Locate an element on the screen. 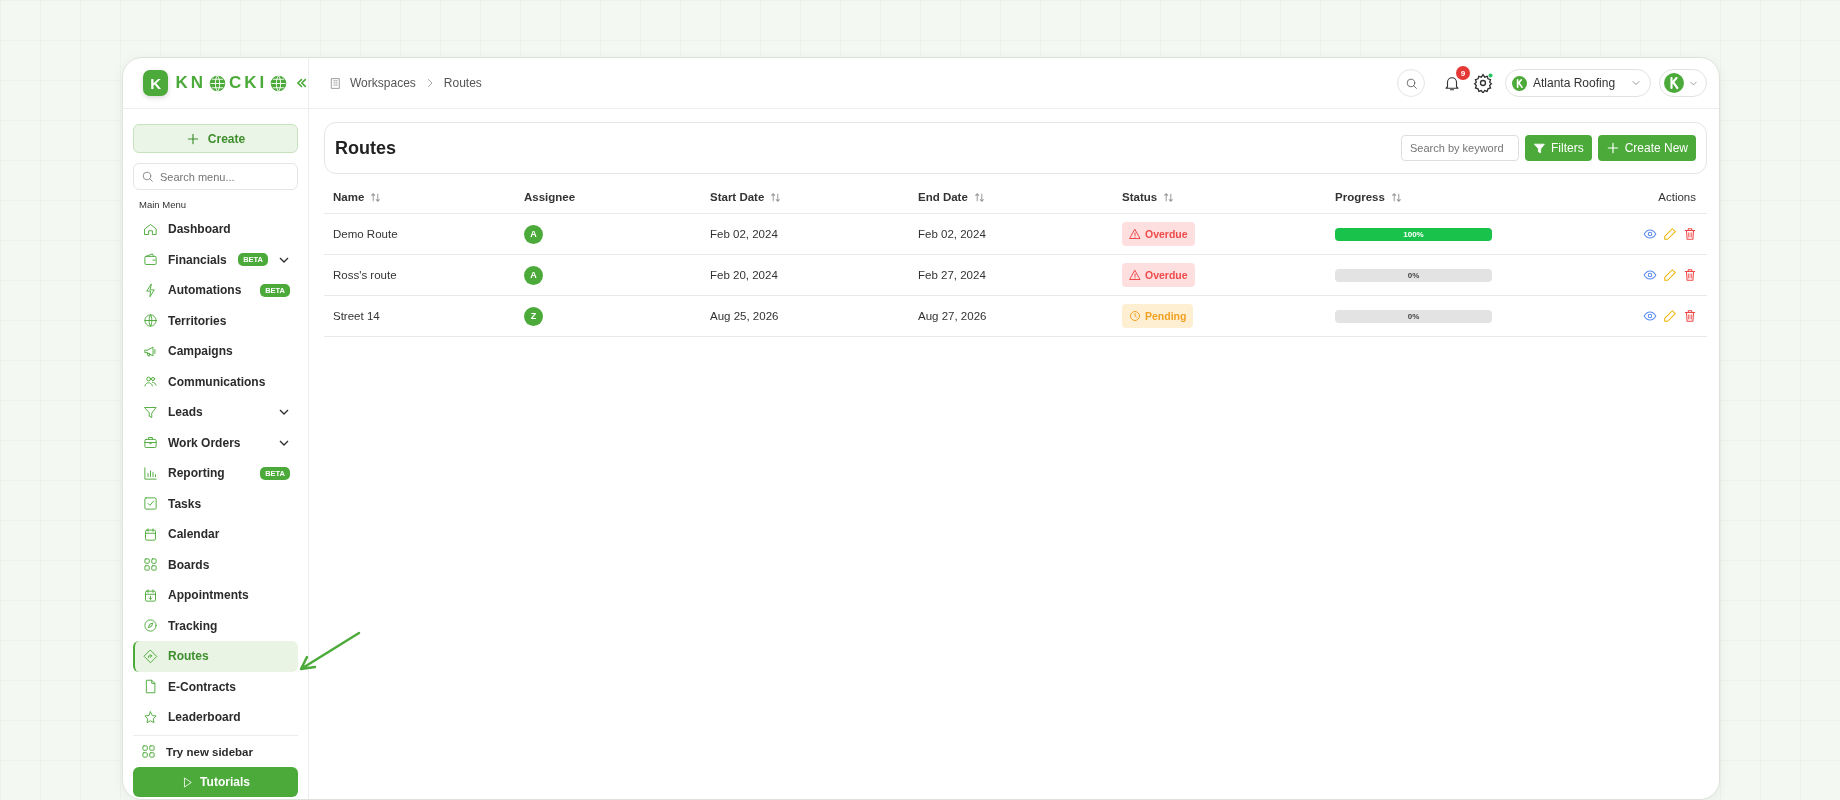  search-button is located at coordinates (1411, 83).